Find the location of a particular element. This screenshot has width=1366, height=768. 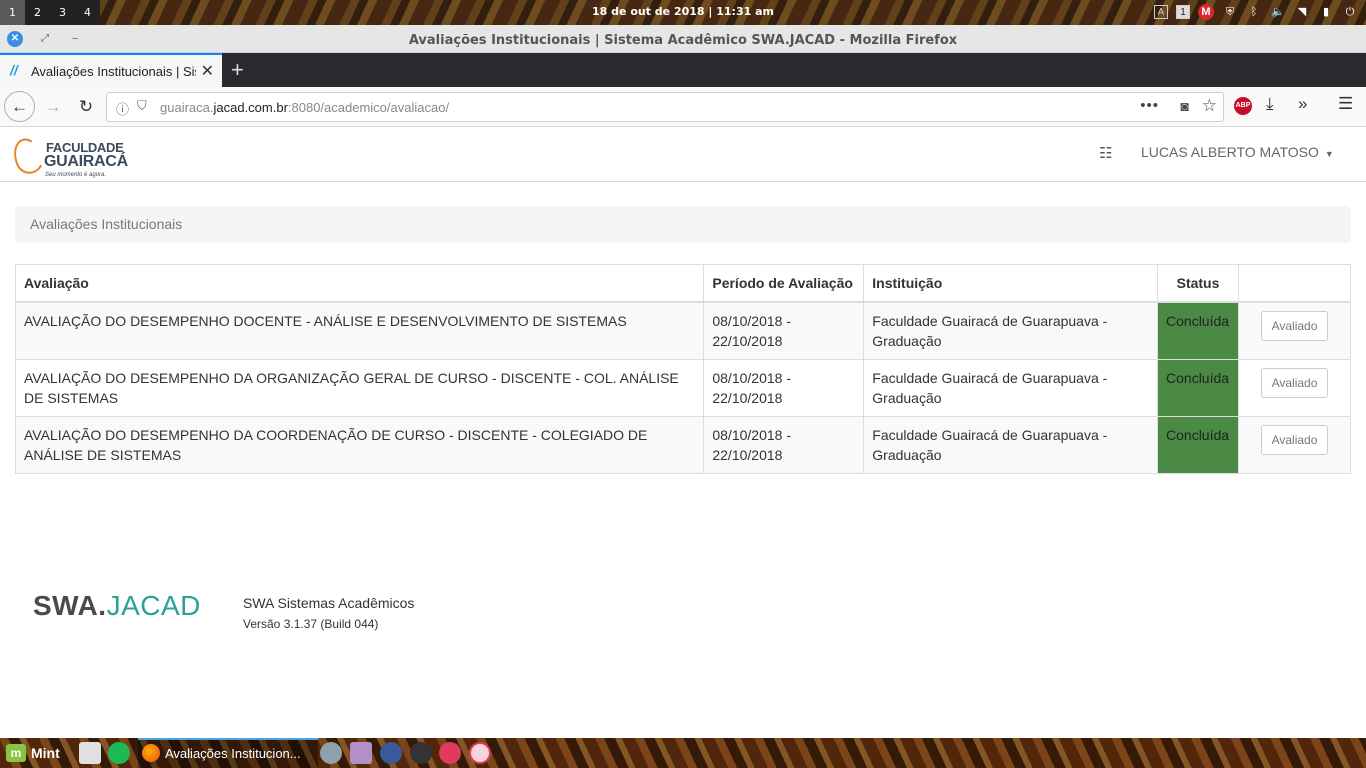

faculdade-guairaca-logo: FACULDADE GUAIRACÁ Seu momento é agora. is located at coordinates (71, 156).